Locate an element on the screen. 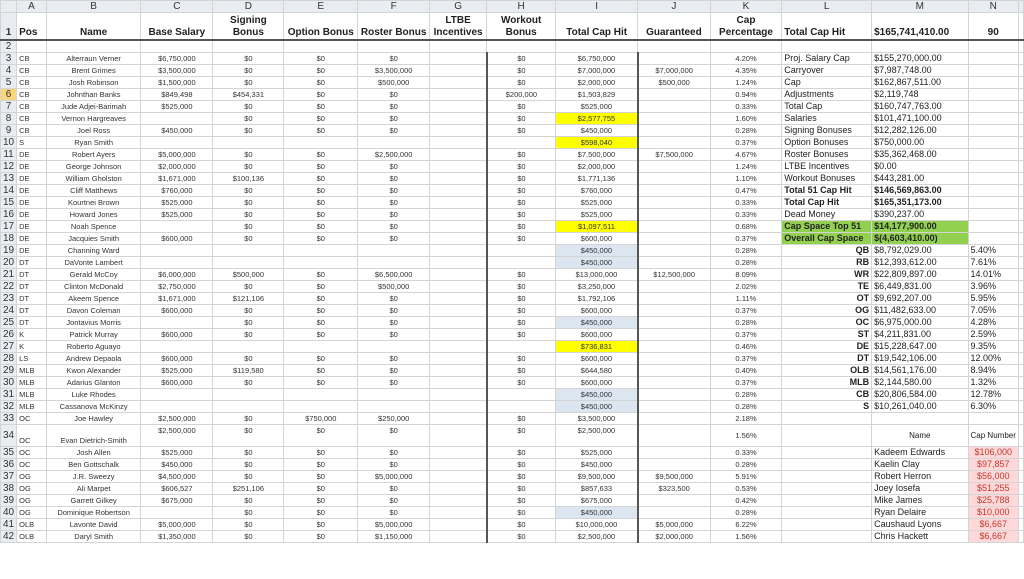  position-group-label: ST is located at coordinates (827, 334).